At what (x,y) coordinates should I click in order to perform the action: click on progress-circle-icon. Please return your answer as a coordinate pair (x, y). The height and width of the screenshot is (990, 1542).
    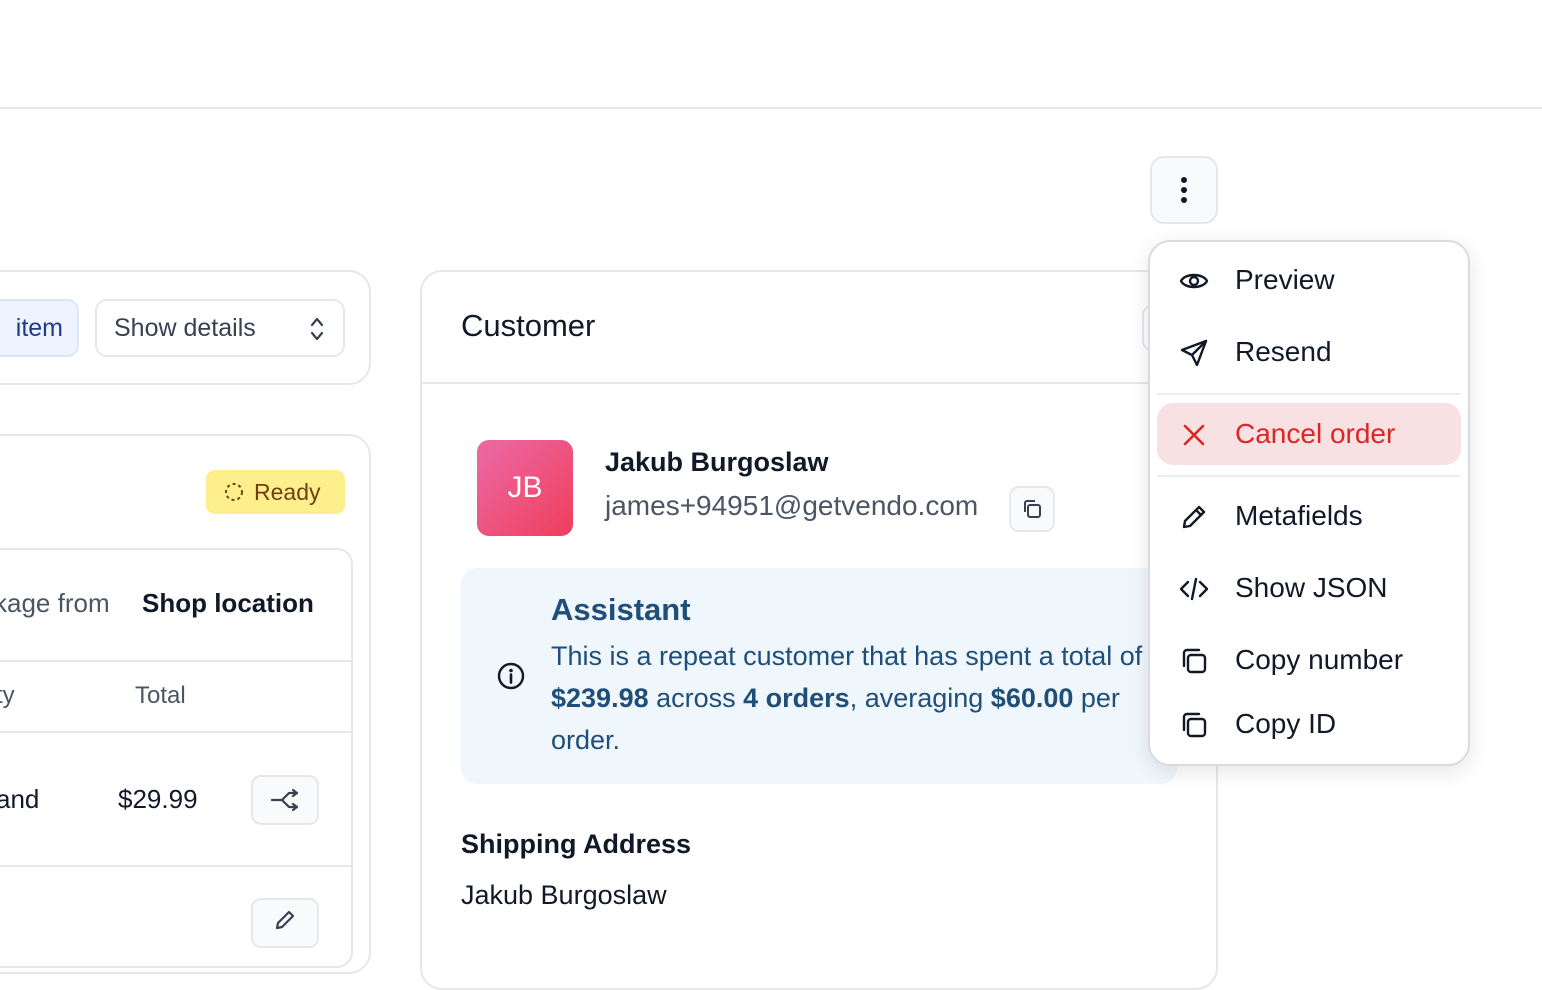
    Looking at the image, I should click on (234, 492).